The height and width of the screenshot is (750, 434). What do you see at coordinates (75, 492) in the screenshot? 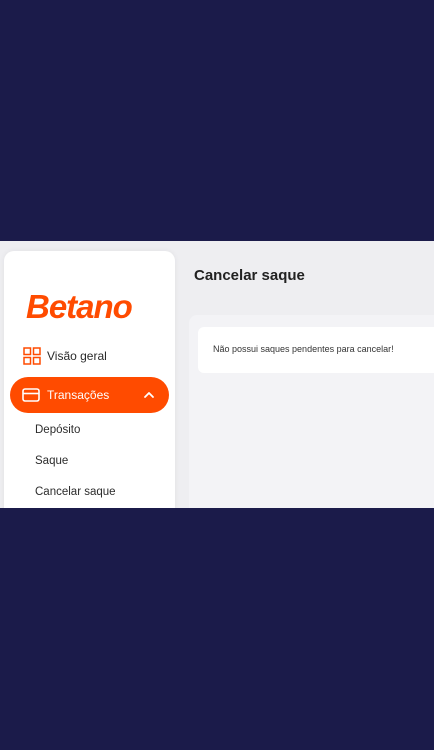
I see `submenu-item-cancelar-saque: Cancelar saque` at bounding box center [75, 492].